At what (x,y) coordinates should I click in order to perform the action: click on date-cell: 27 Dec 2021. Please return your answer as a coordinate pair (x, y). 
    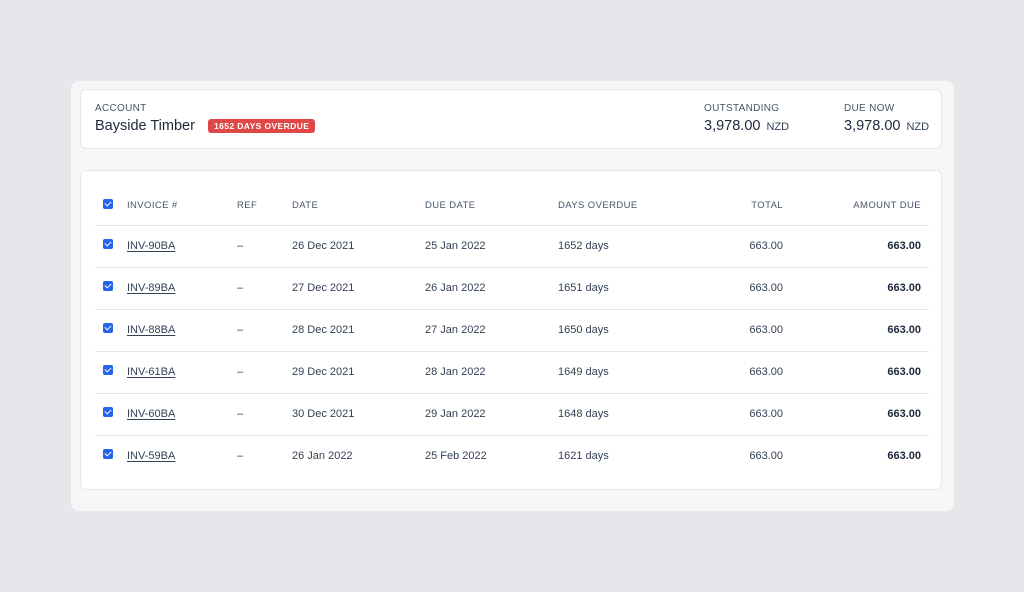
    Looking at the image, I should click on (323, 288).